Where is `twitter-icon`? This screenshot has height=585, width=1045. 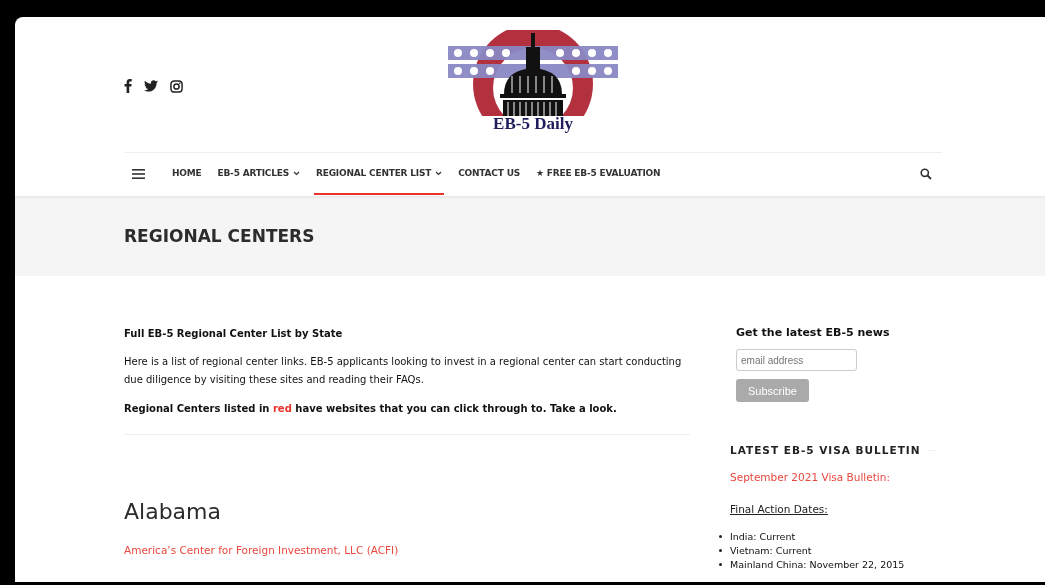 twitter-icon is located at coordinates (151, 86).